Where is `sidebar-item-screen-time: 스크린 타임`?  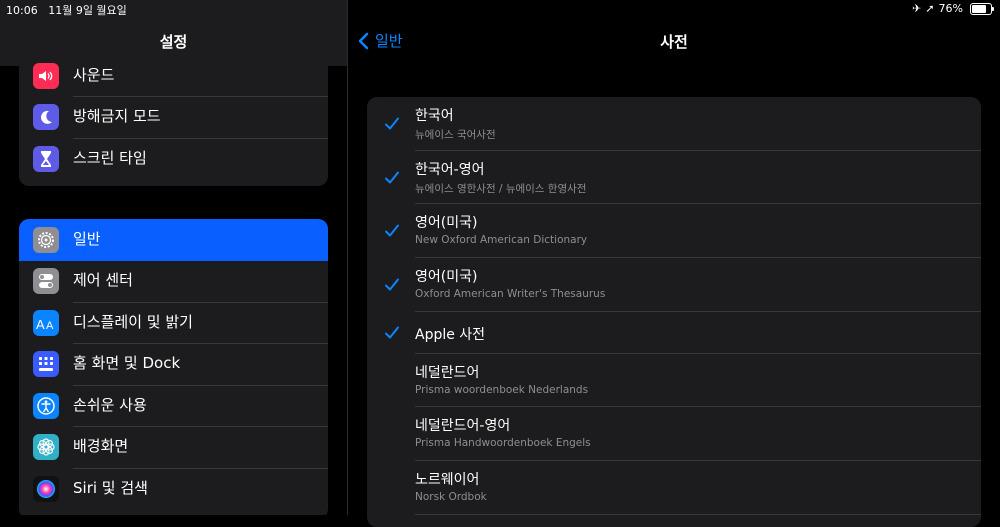 sidebar-item-screen-time: 스크린 타임 is located at coordinates (173, 159).